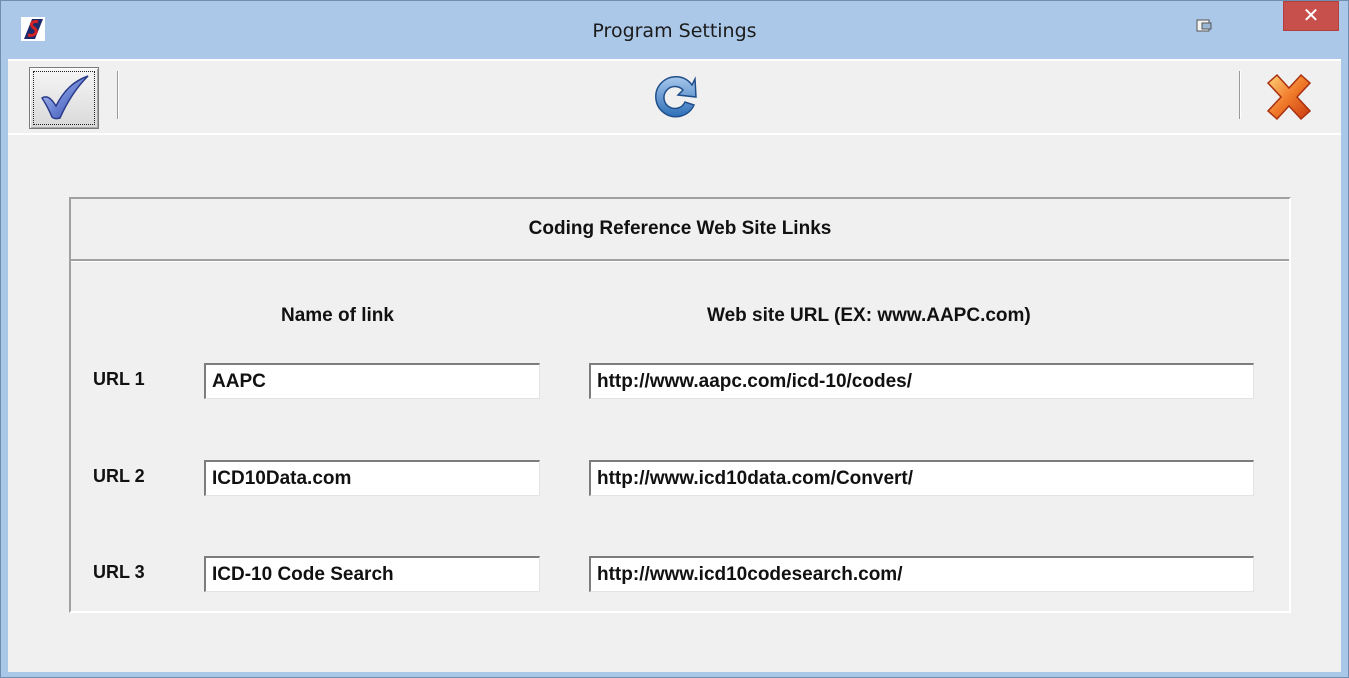  I want to click on red-x-icon, so click(1289, 97).